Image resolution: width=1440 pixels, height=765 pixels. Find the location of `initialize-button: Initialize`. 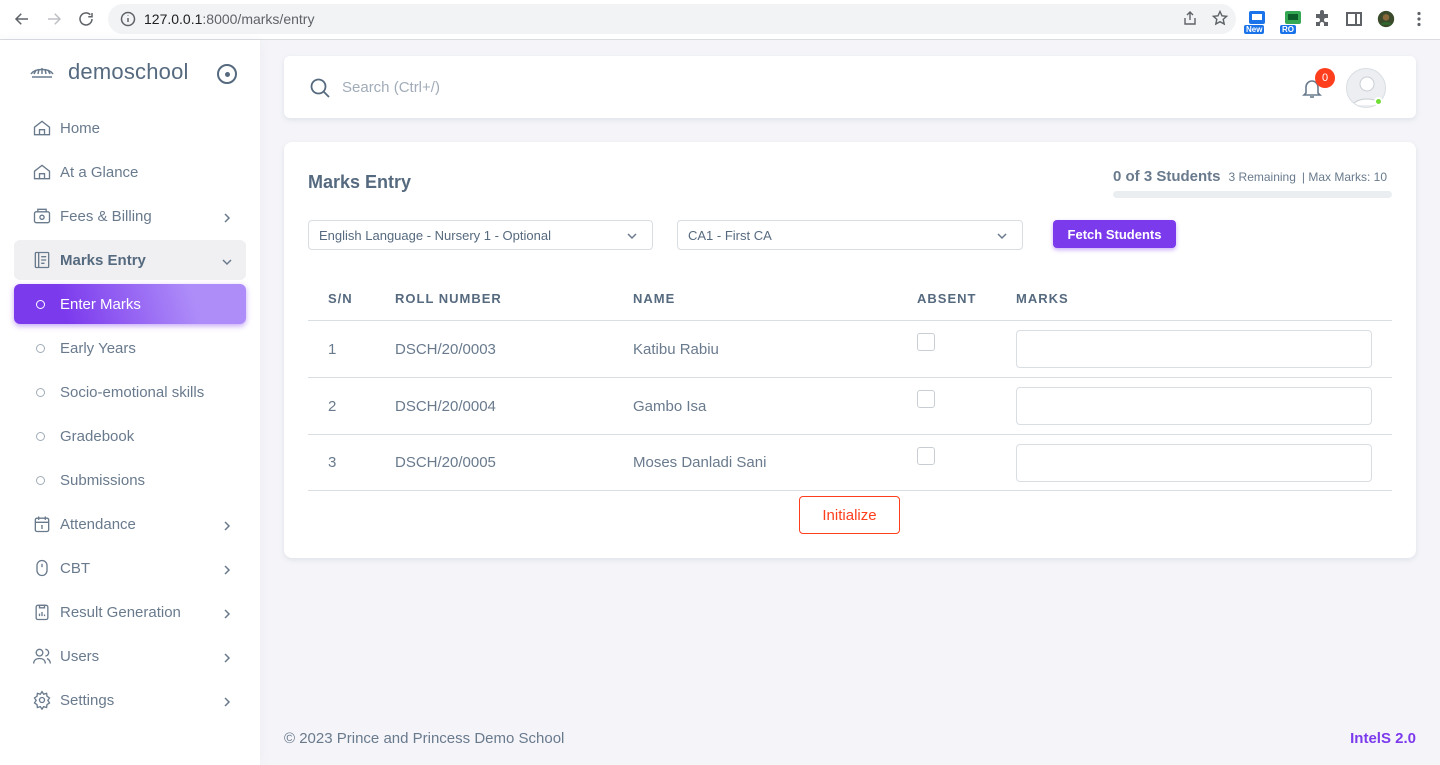

initialize-button: Initialize is located at coordinates (849, 515).